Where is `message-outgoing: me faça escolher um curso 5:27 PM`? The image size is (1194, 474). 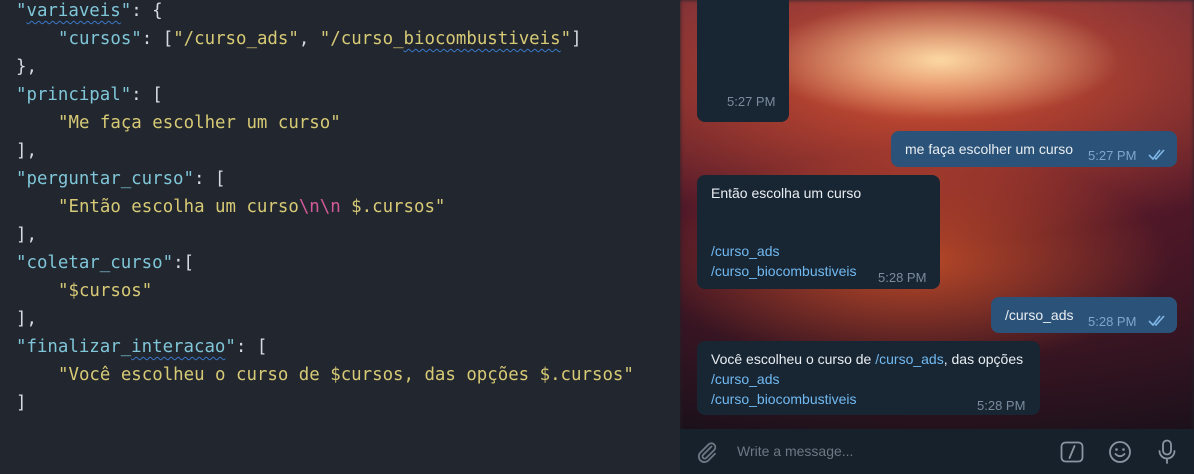
message-outgoing: me faça escolher um curso 5:27 PM is located at coordinates (1034, 149).